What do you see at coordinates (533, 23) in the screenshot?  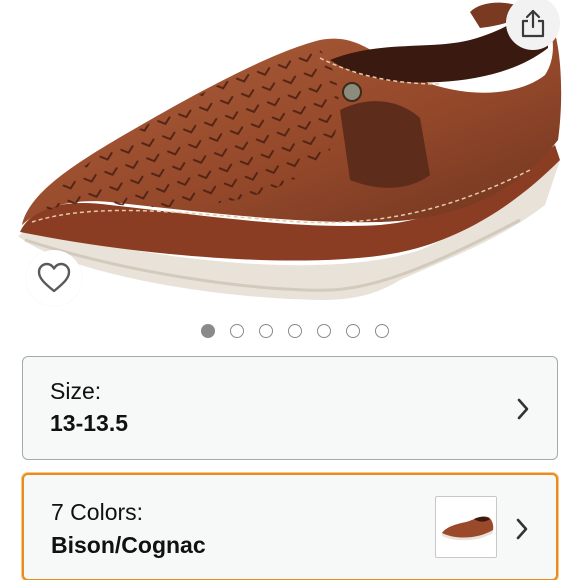 I see `share-icon` at bounding box center [533, 23].